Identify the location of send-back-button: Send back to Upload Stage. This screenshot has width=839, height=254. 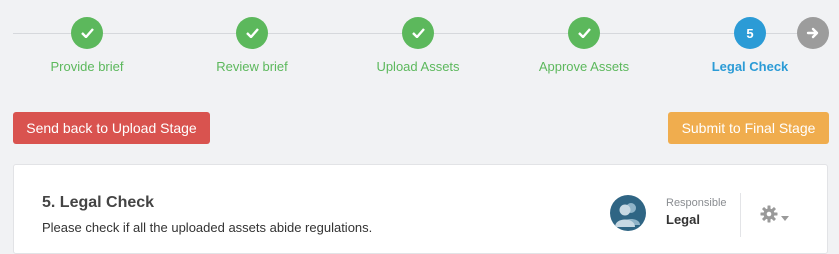
(111, 128).